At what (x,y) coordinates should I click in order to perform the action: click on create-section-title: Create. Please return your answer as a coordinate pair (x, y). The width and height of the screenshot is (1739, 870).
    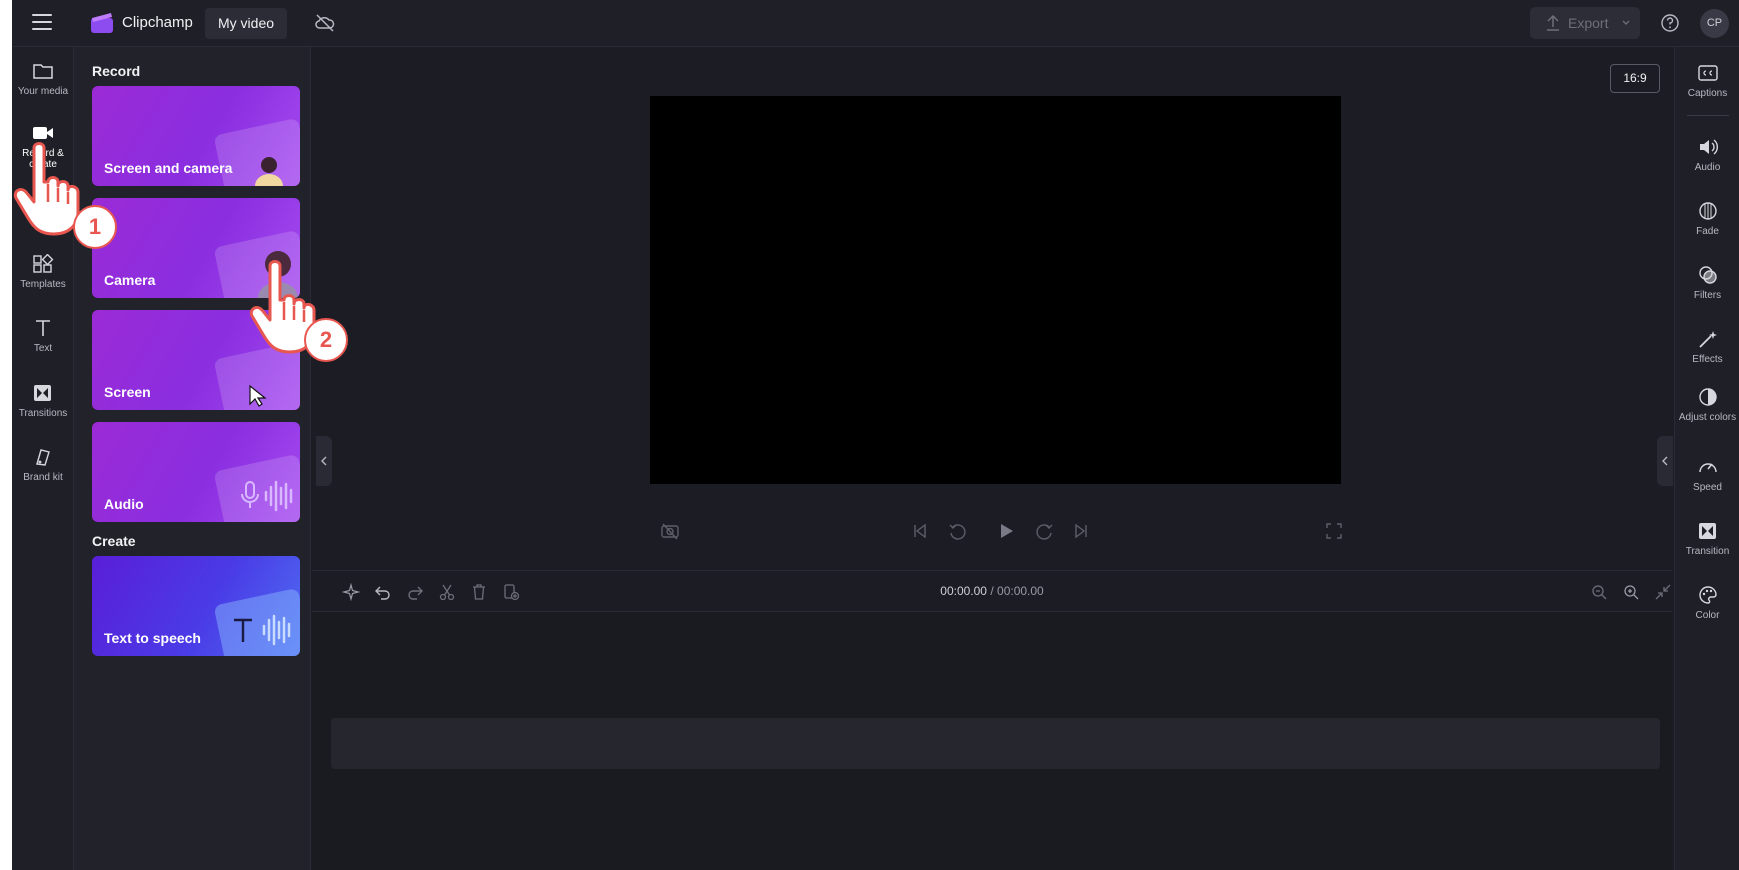
    Looking at the image, I should click on (114, 541).